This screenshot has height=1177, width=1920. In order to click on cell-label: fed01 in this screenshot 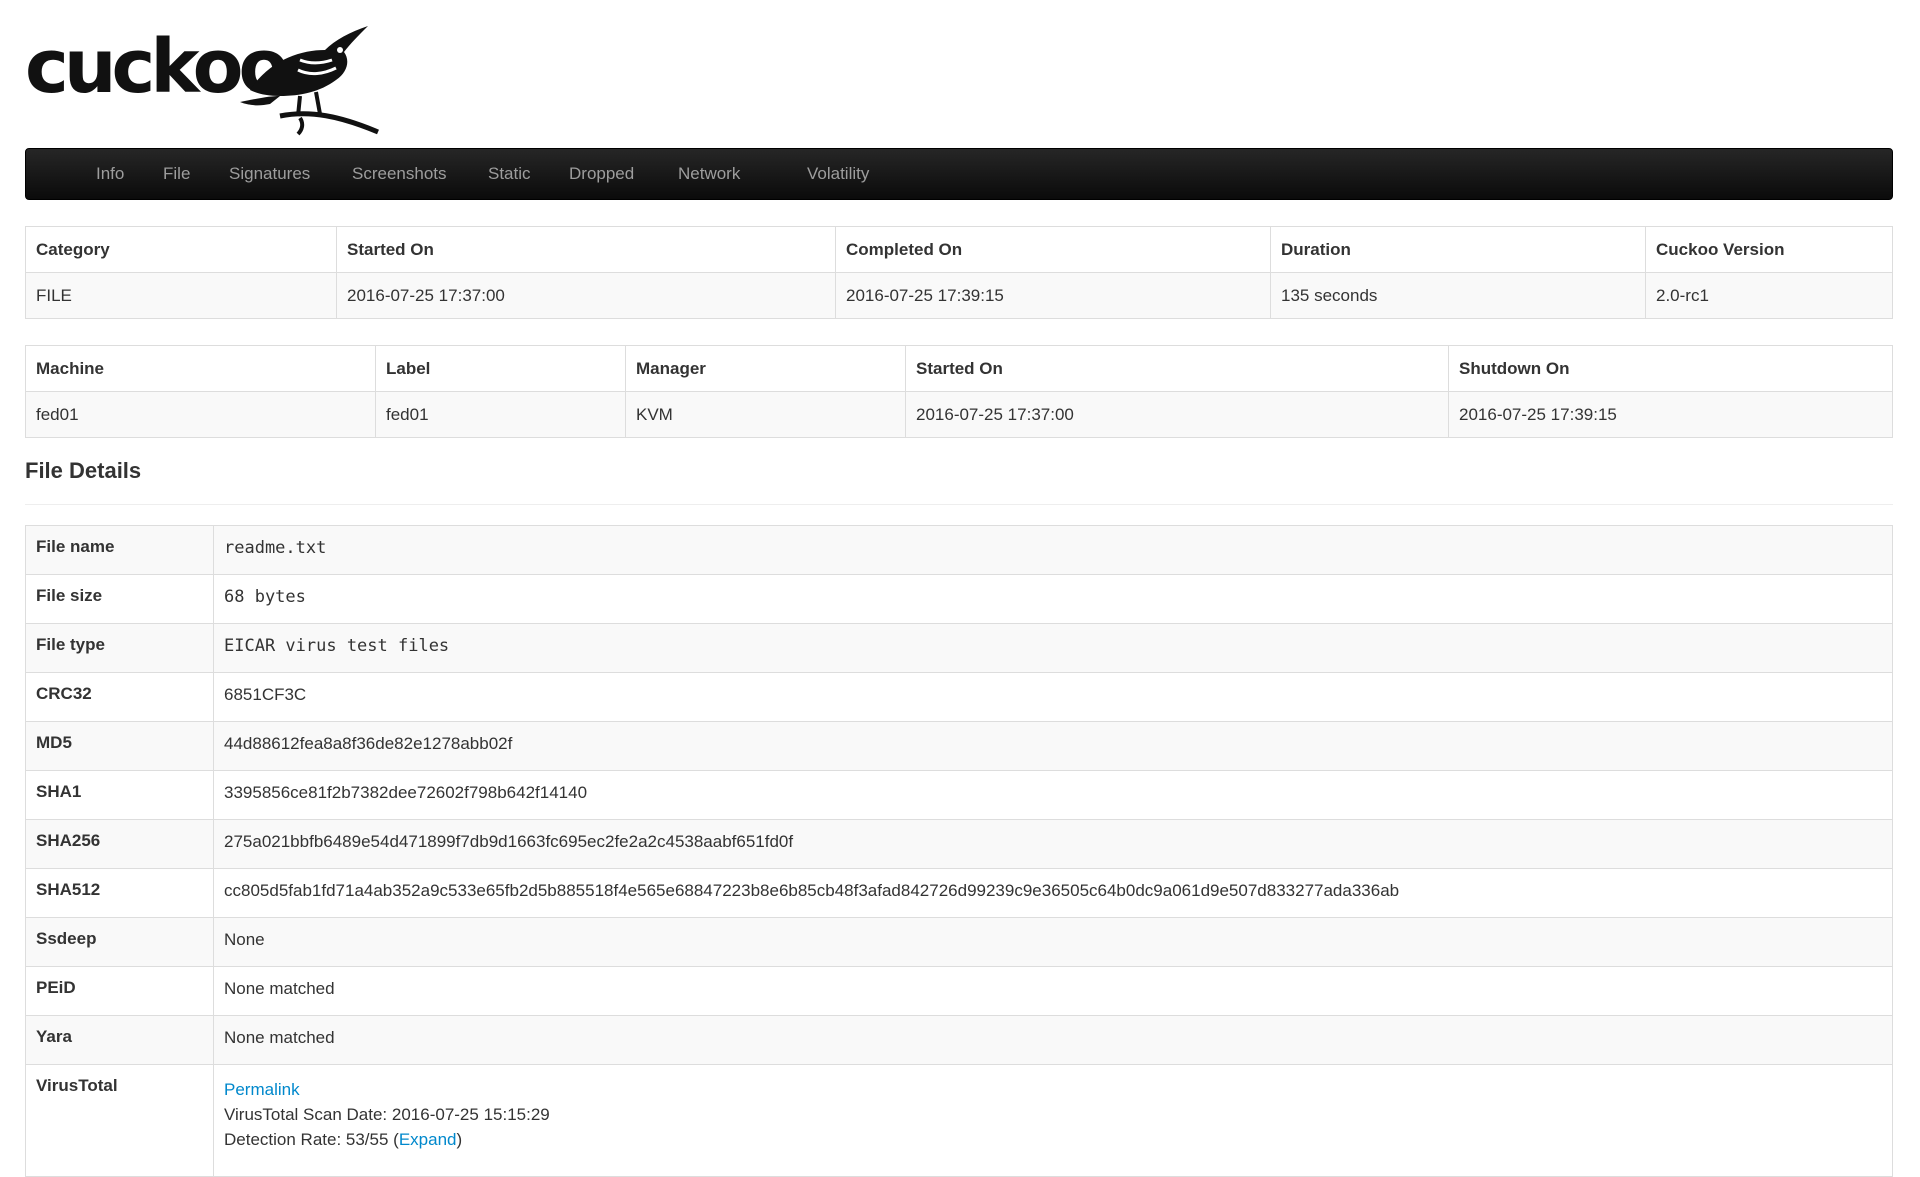, I will do `click(500, 414)`.